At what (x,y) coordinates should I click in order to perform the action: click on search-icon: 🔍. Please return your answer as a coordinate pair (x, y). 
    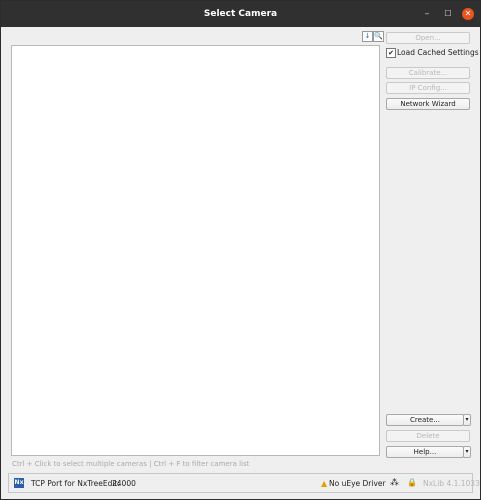
    Looking at the image, I should click on (378, 36).